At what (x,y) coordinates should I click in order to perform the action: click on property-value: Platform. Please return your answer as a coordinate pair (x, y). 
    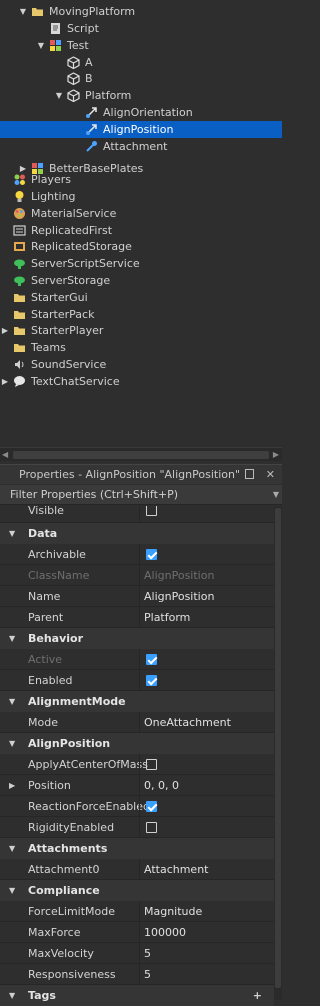
    Looking at the image, I should click on (167, 617).